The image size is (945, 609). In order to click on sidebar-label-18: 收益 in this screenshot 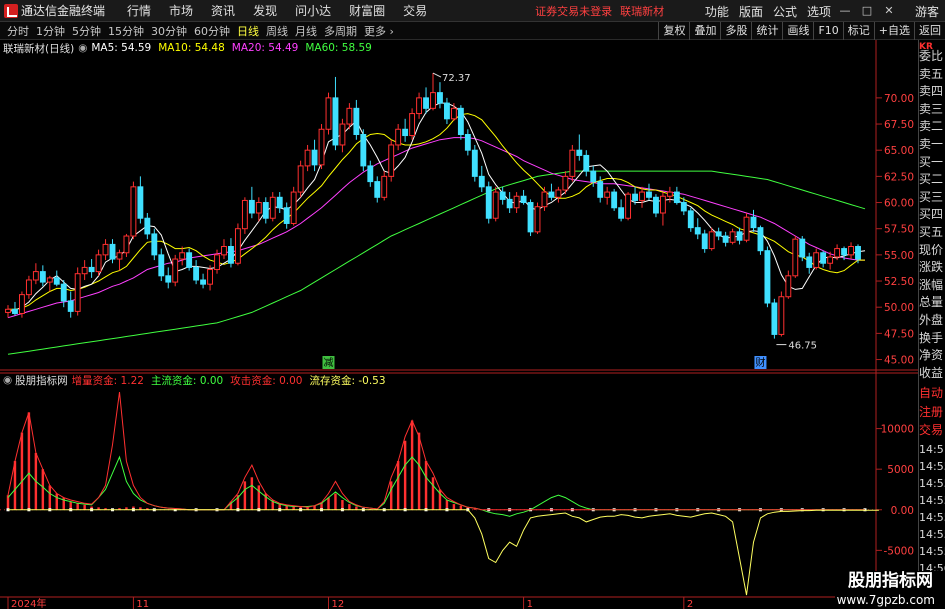, I will do `click(931, 372)`.